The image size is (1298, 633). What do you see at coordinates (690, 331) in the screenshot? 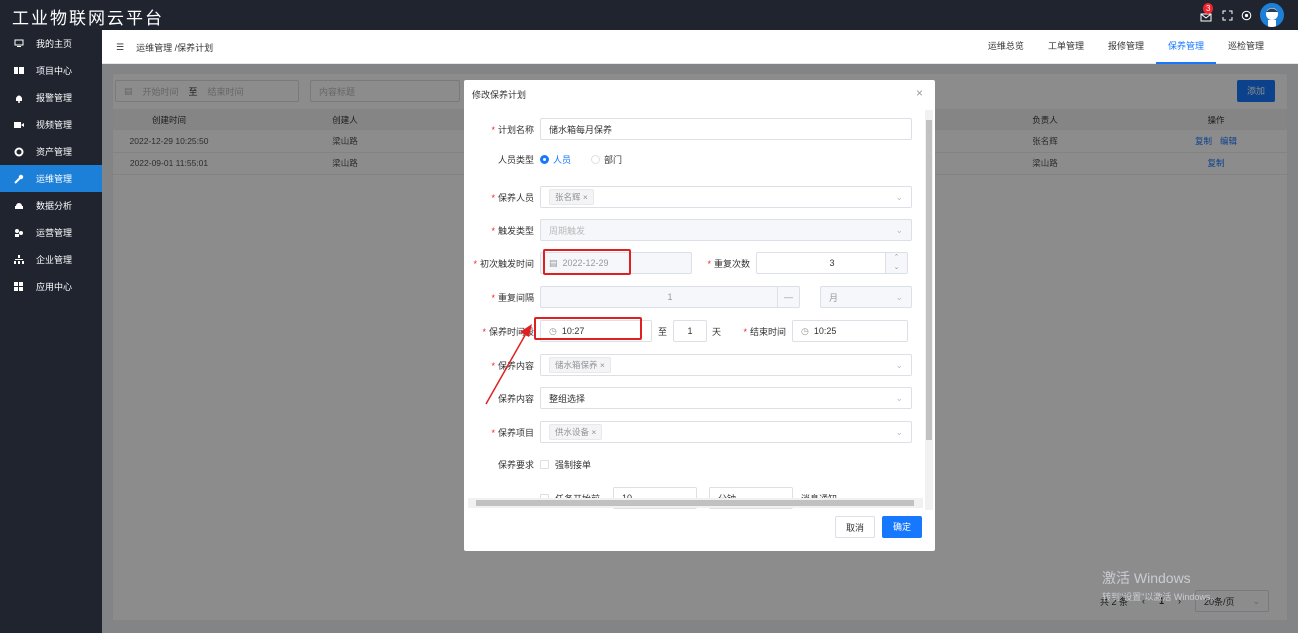
I see `period-days-input: 1` at bounding box center [690, 331].